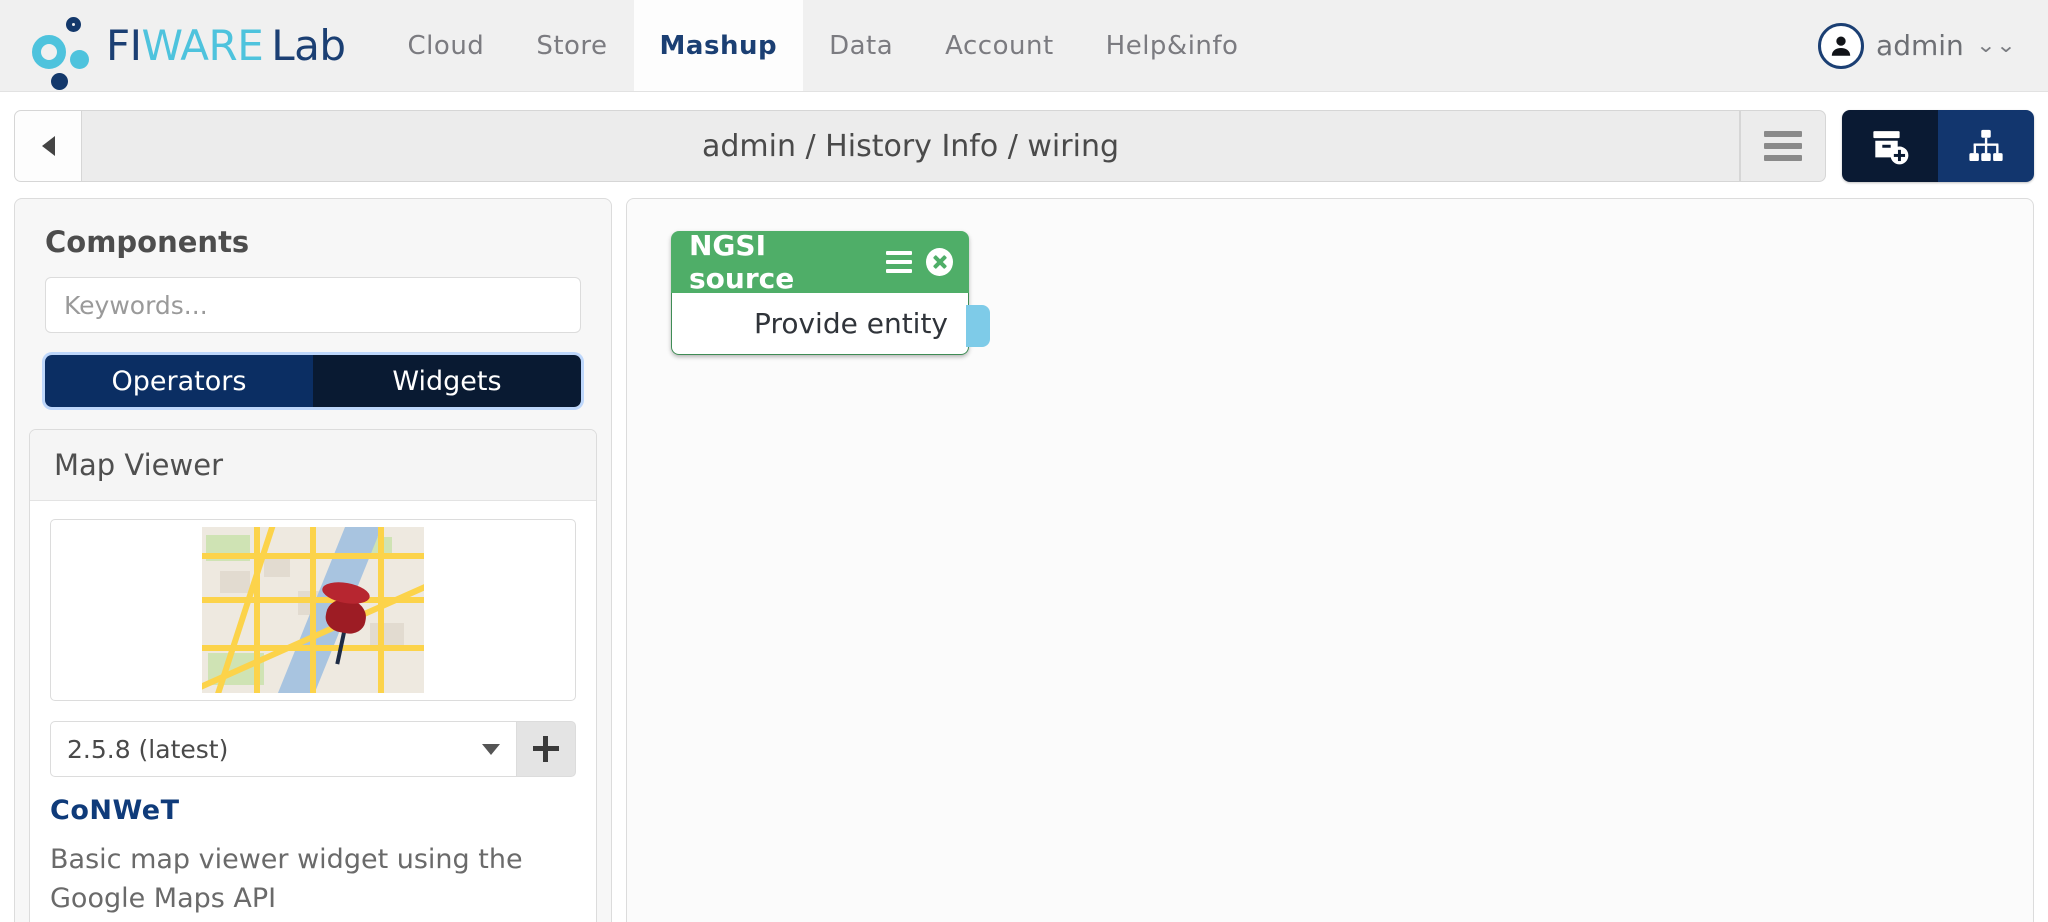 The height and width of the screenshot is (922, 2048). I want to click on chevron-down-icon, so click(491, 749).